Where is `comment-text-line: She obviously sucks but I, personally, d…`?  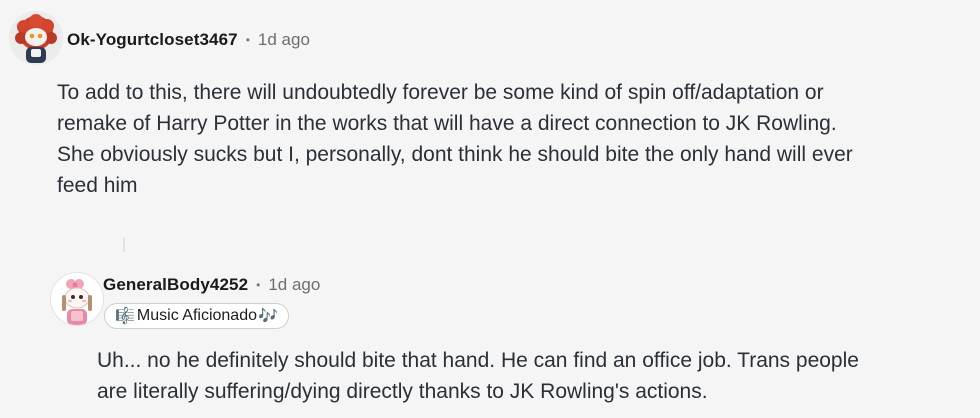 comment-text-line: She obviously sucks but I, personally, d… is located at coordinates (455, 154).